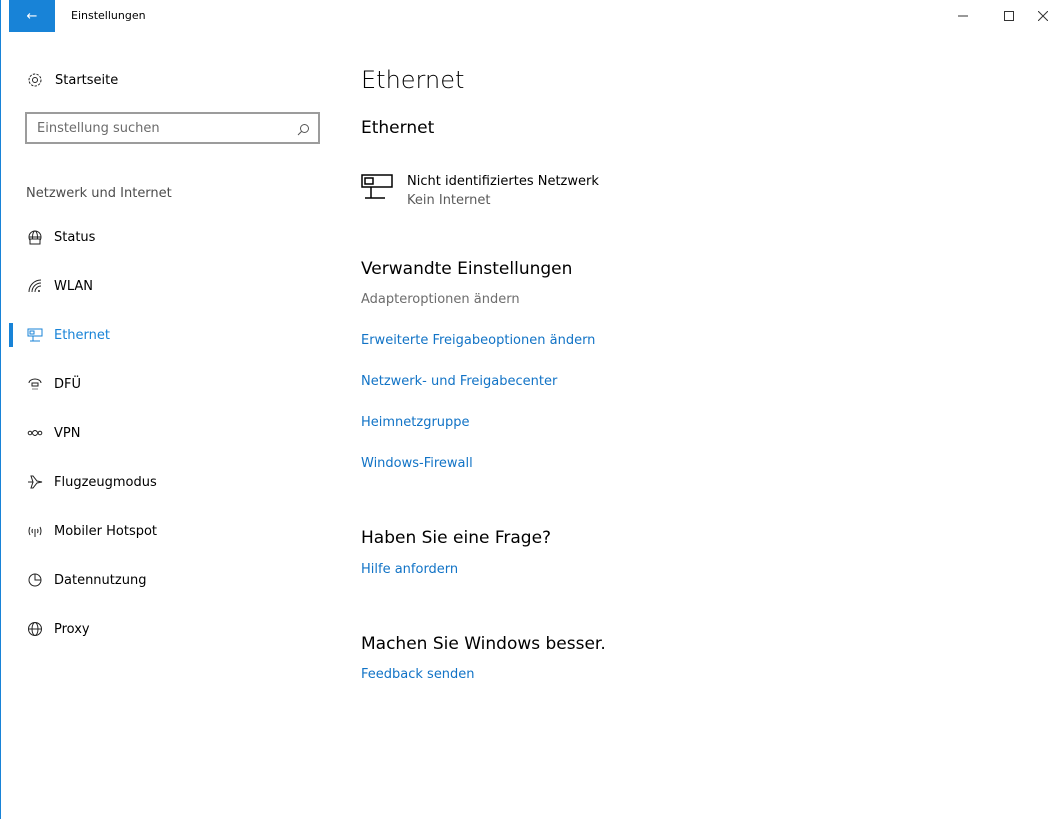  I want to click on hotspot-icon, so click(31, 531).